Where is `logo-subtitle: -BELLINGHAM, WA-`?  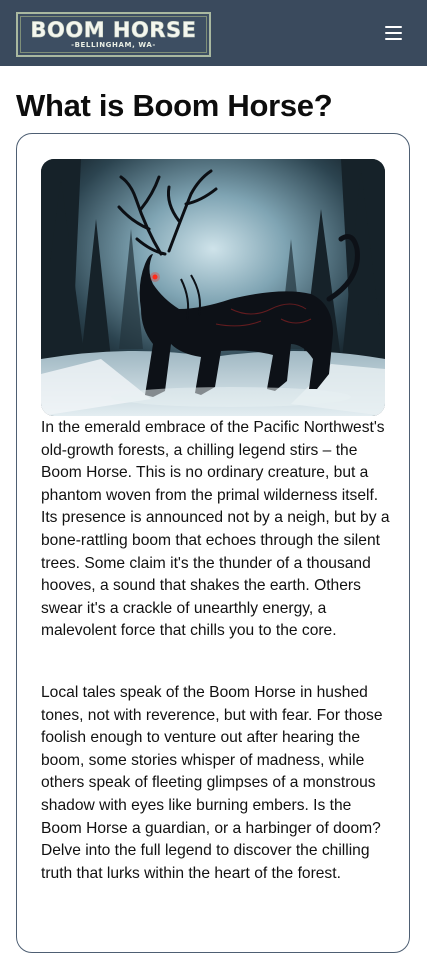
logo-subtitle: -BELLINGHAM, WA- is located at coordinates (113, 45).